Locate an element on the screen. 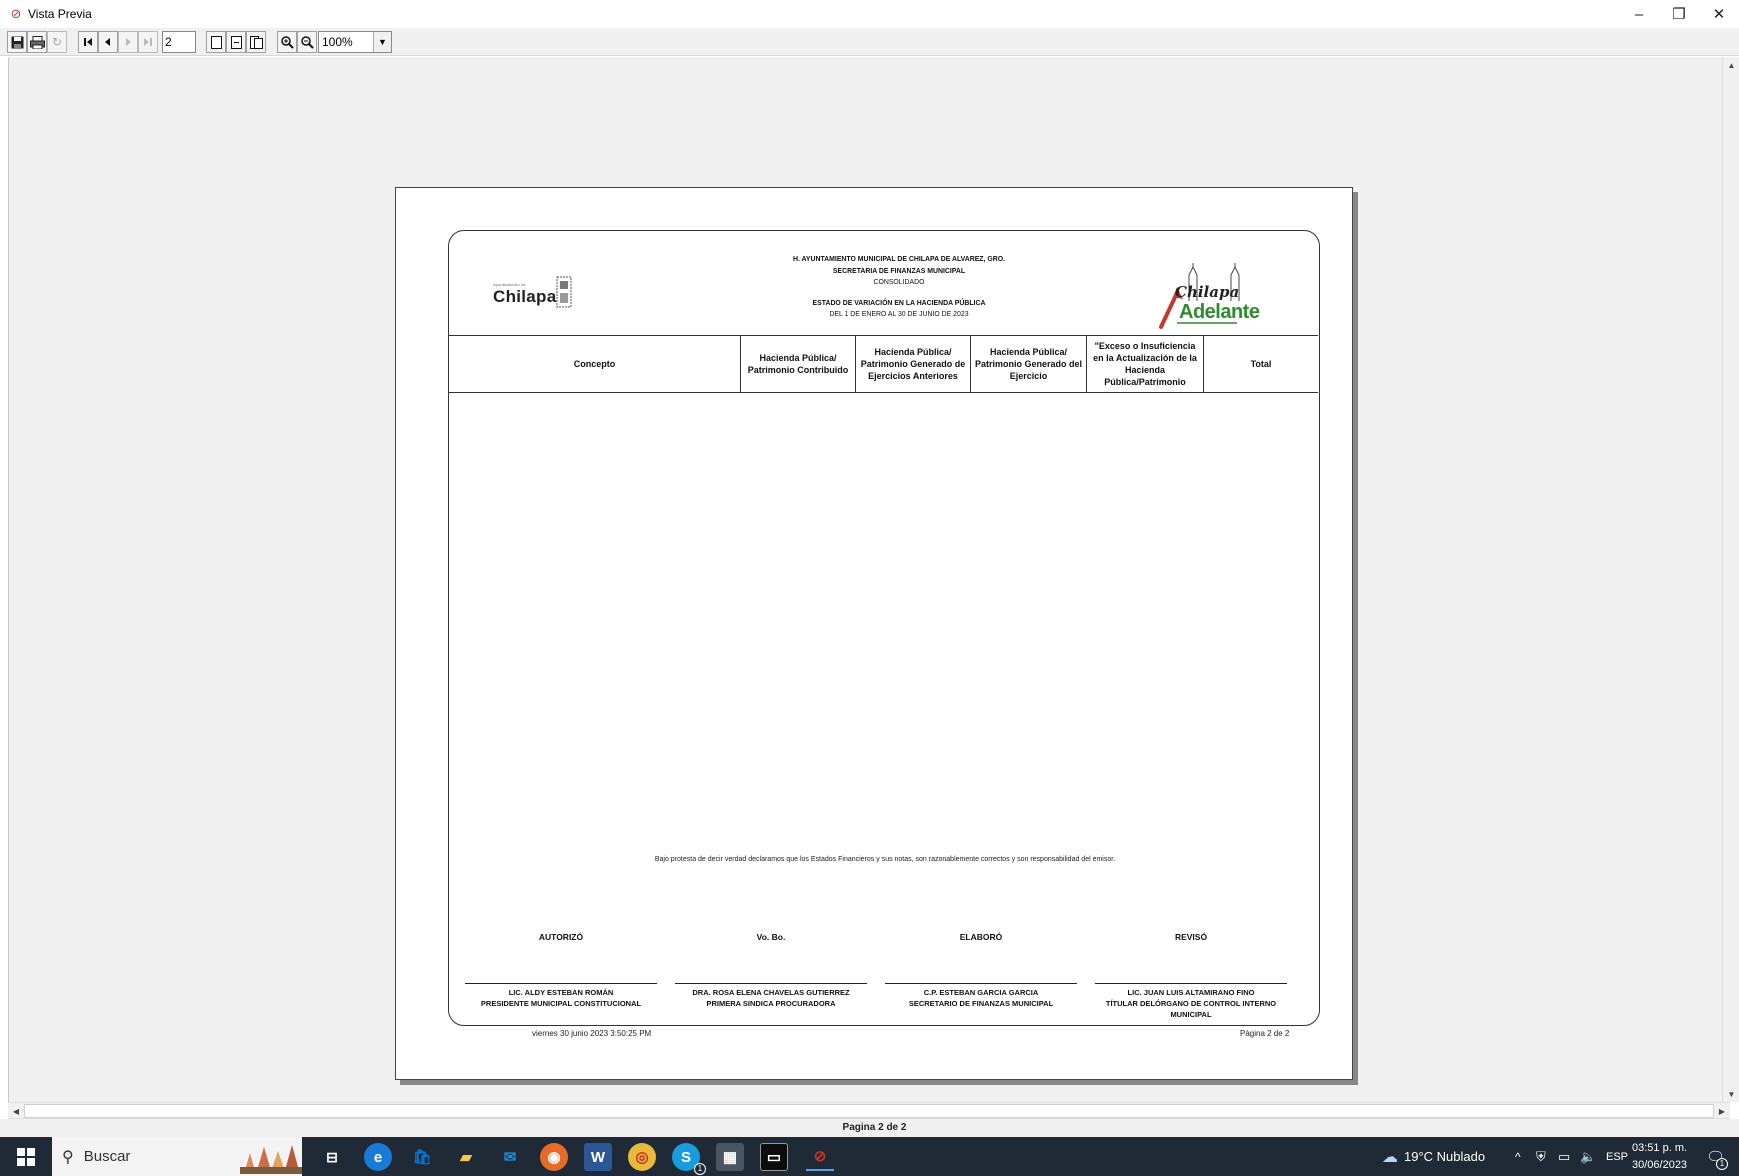  report-footer-date: viernes 30 junio 2023 3:50:25 PM is located at coordinates (592, 1033).